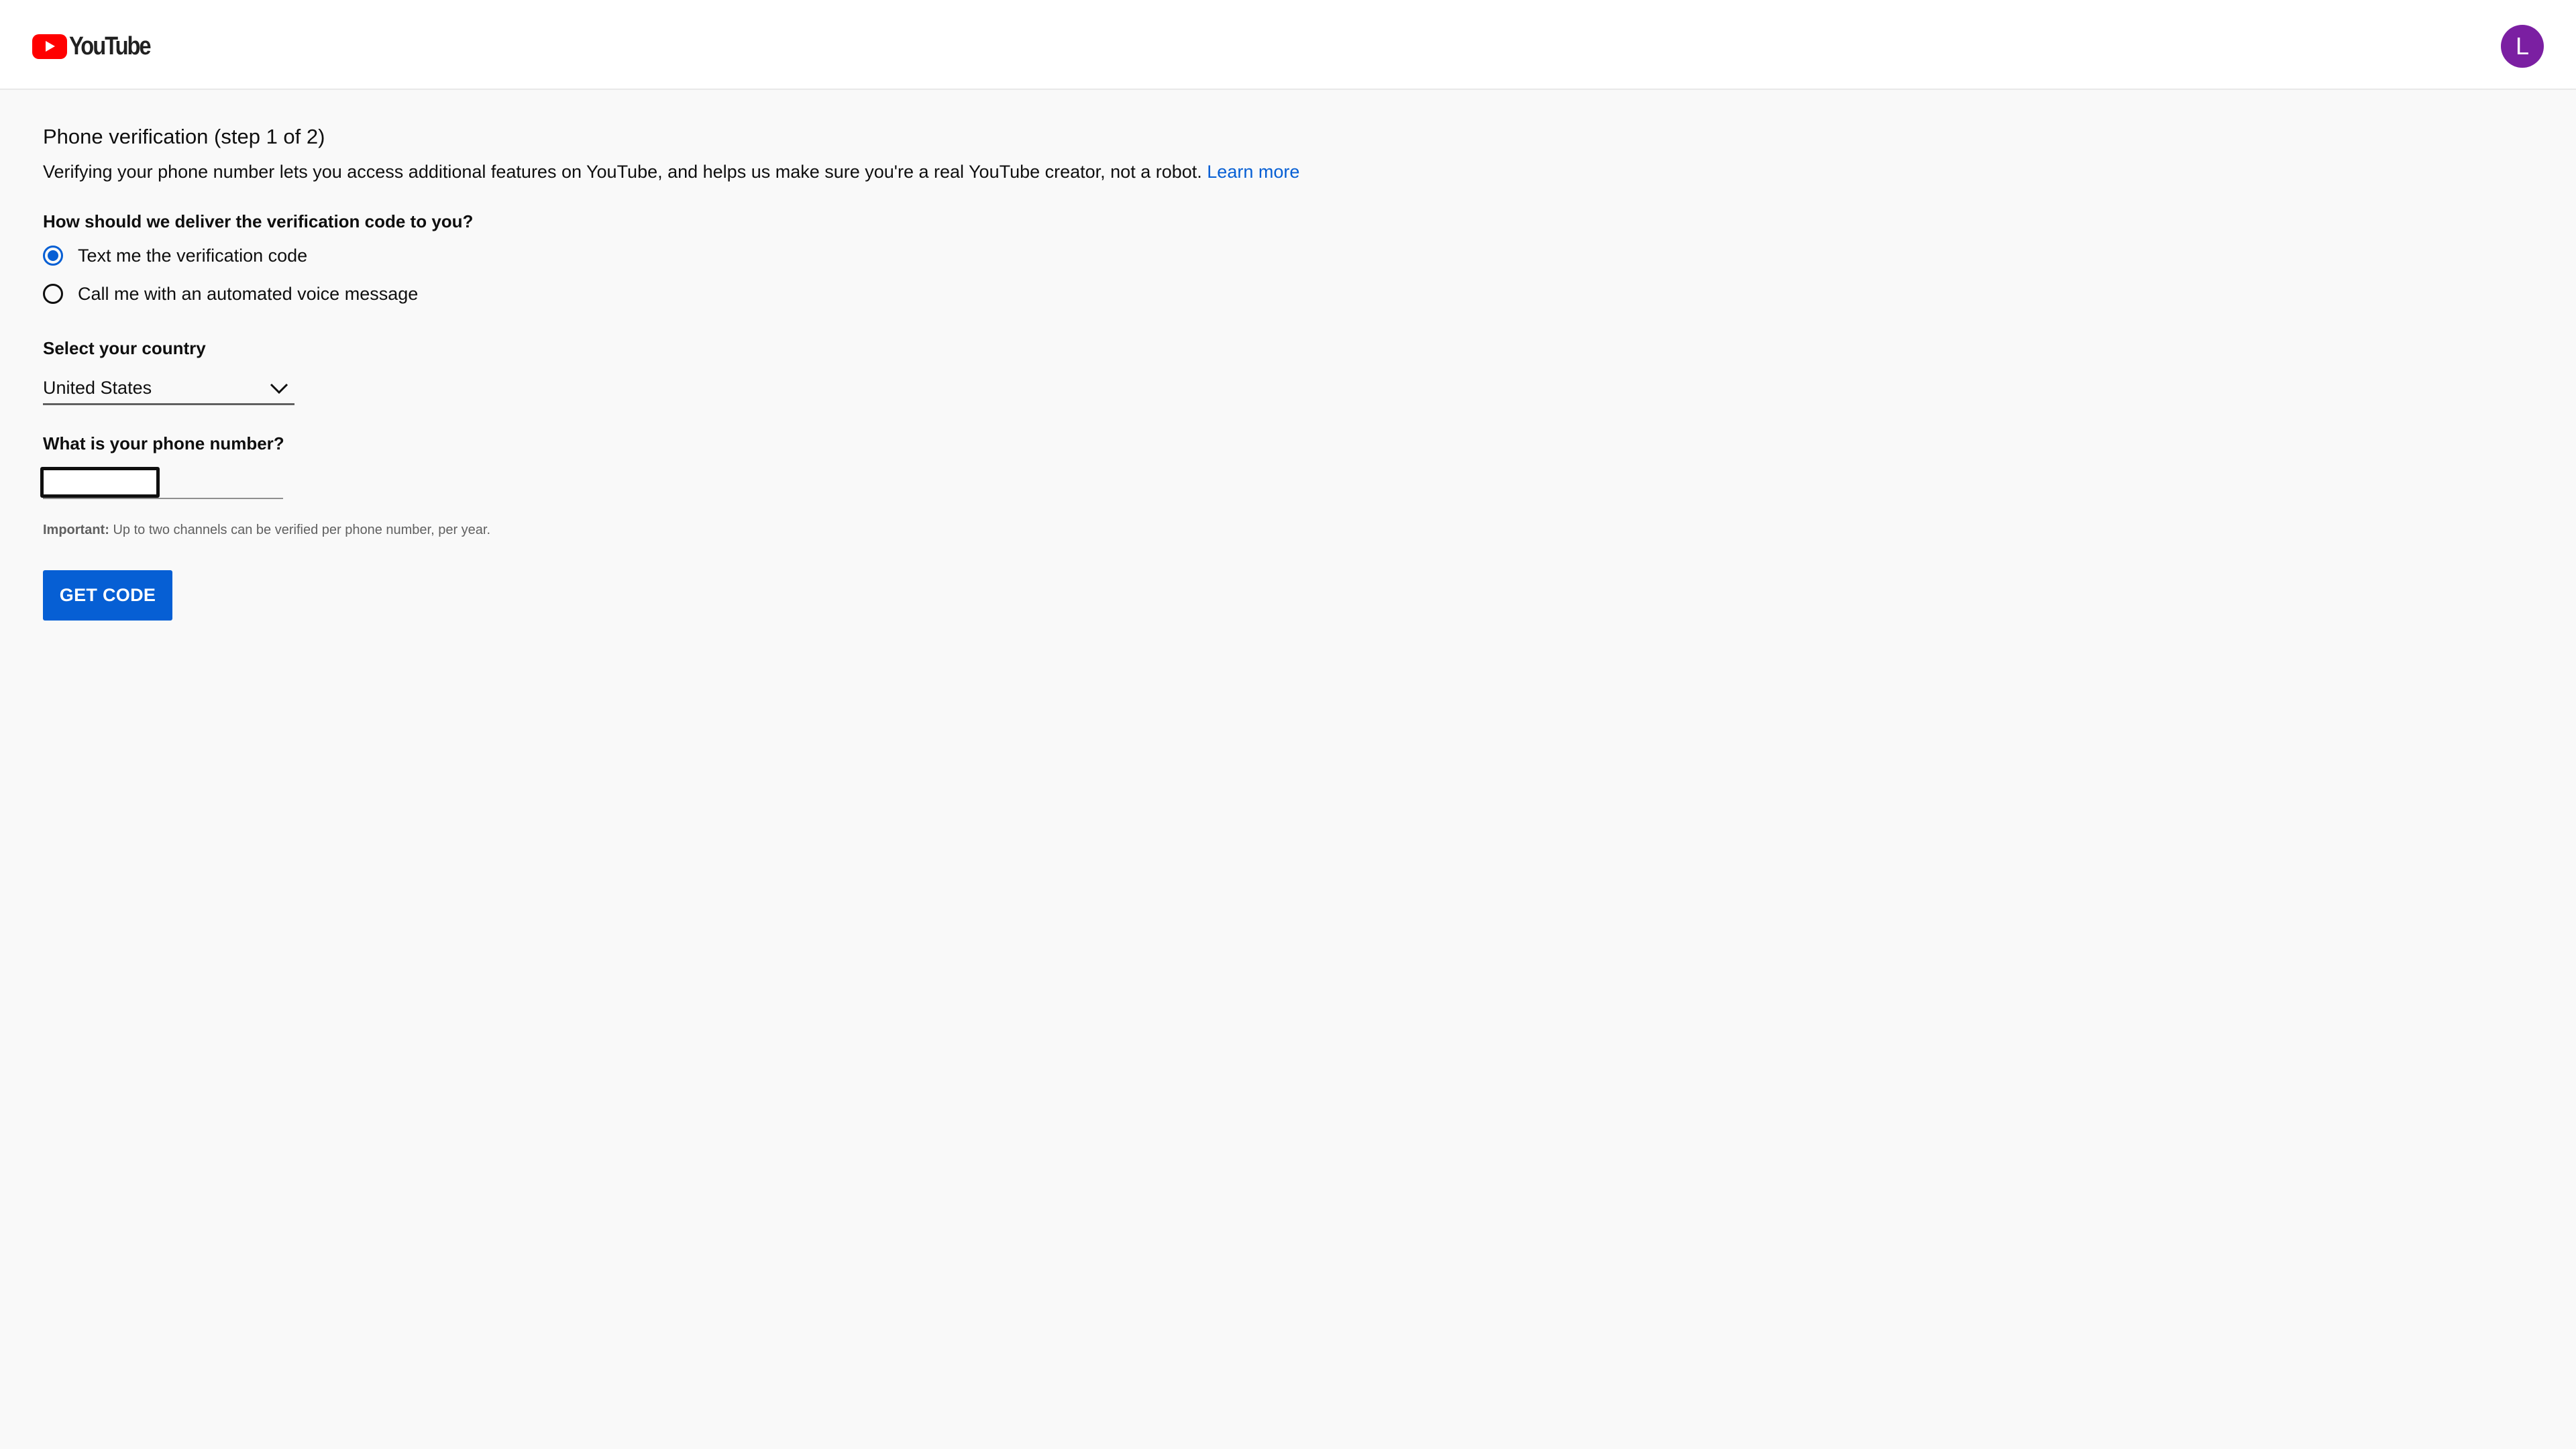  I want to click on avatar-letter: L, so click(2522, 46).